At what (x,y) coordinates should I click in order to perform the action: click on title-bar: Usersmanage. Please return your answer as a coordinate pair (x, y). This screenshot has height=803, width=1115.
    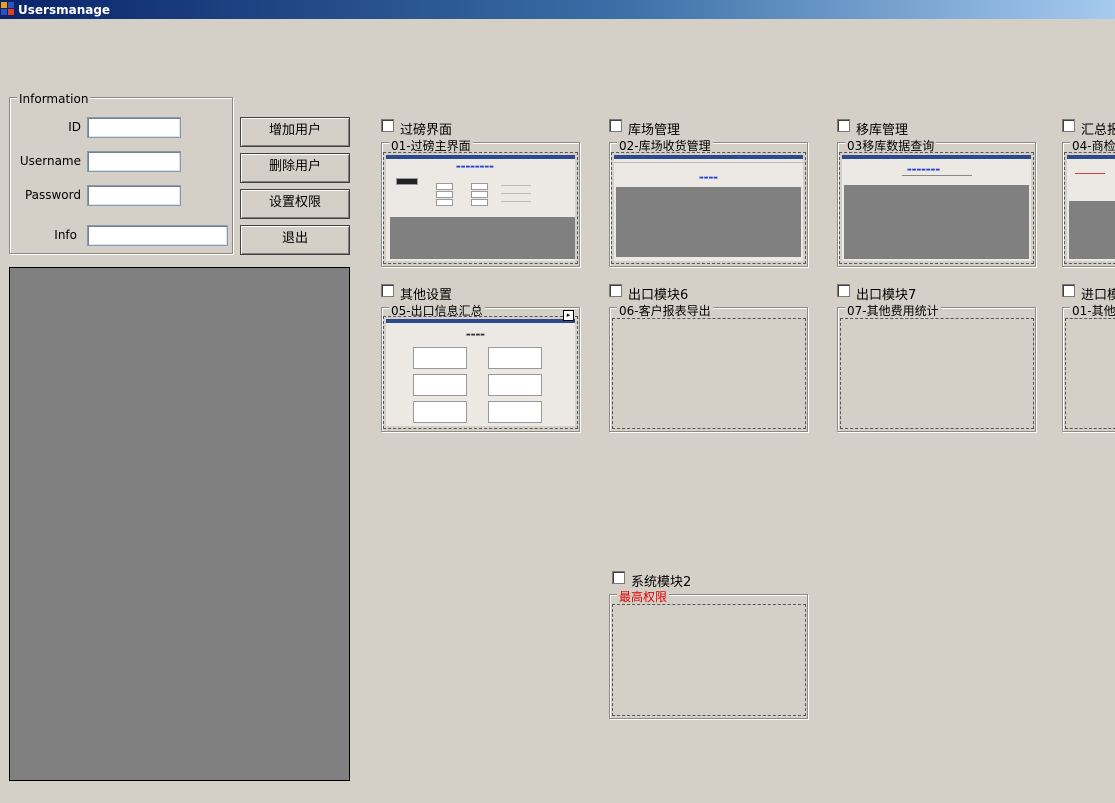
    Looking at the image, I should click on (557, 9).